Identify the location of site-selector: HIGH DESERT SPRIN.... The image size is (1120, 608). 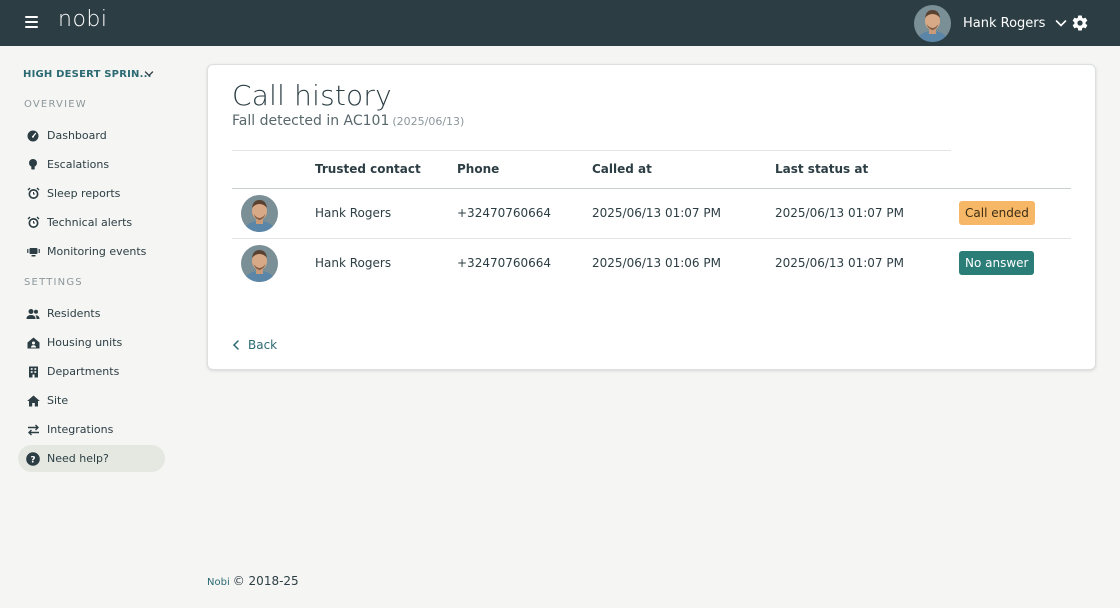
(93, 74).